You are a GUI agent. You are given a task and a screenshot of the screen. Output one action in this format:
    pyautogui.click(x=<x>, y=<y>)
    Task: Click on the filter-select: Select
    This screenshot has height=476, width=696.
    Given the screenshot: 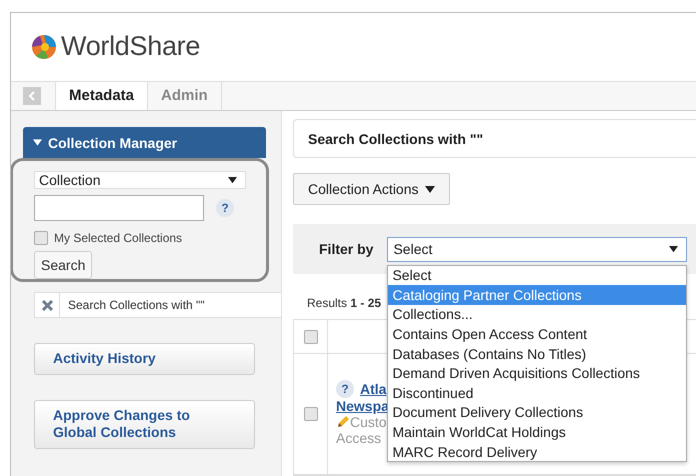 What is the action you would take?
    pyautogui.click(x=537, y=249)
    